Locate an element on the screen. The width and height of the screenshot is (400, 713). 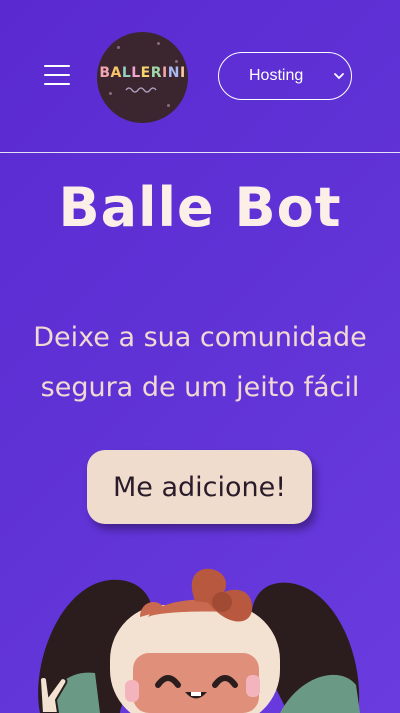
hosting-select: Hosting is located at coordinates (285, 76).